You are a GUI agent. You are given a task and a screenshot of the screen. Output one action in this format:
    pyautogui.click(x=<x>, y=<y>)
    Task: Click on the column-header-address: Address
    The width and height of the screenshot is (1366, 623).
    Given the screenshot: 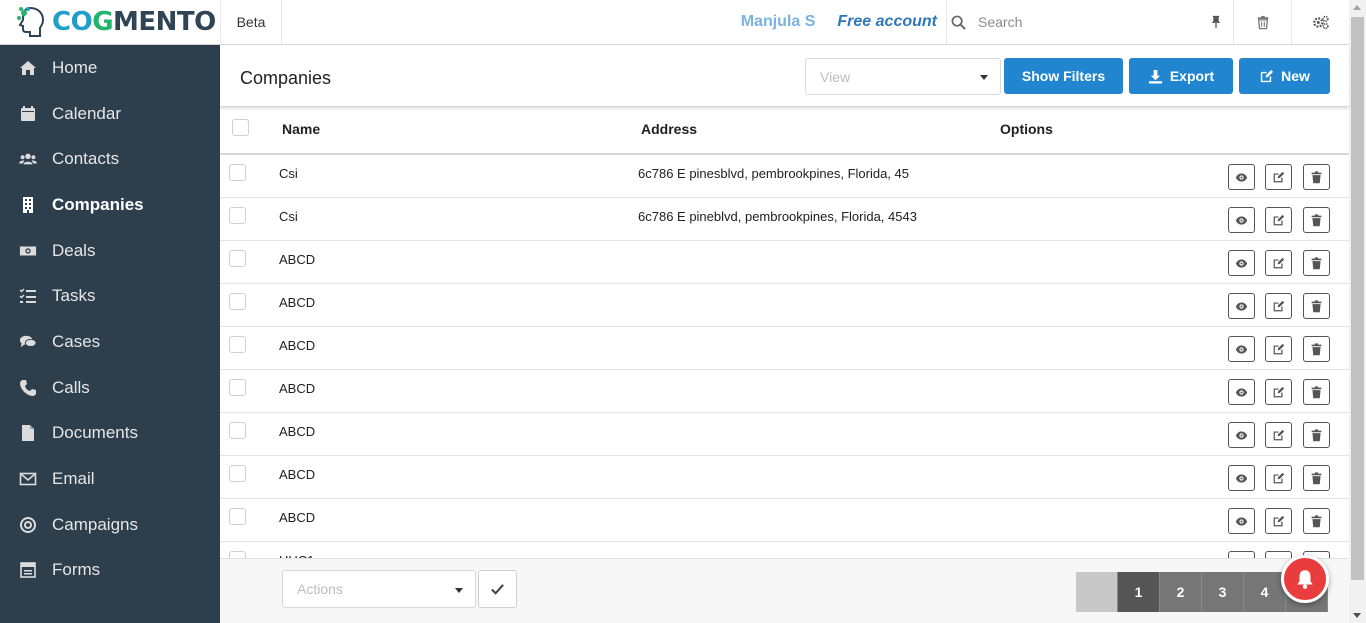 What is the action you would take?
    pyautogui.click(x=669, y=129)
    